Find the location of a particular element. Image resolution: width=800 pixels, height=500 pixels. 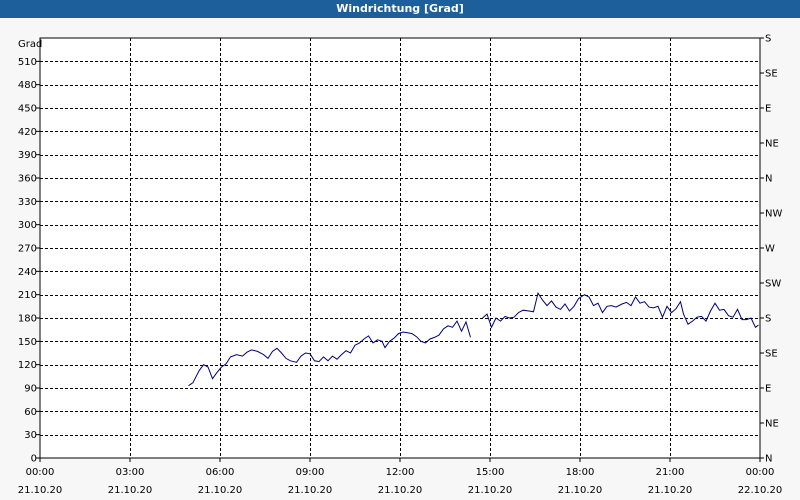

x-tick-time: 03:00 is located at coordinates (130, 472).